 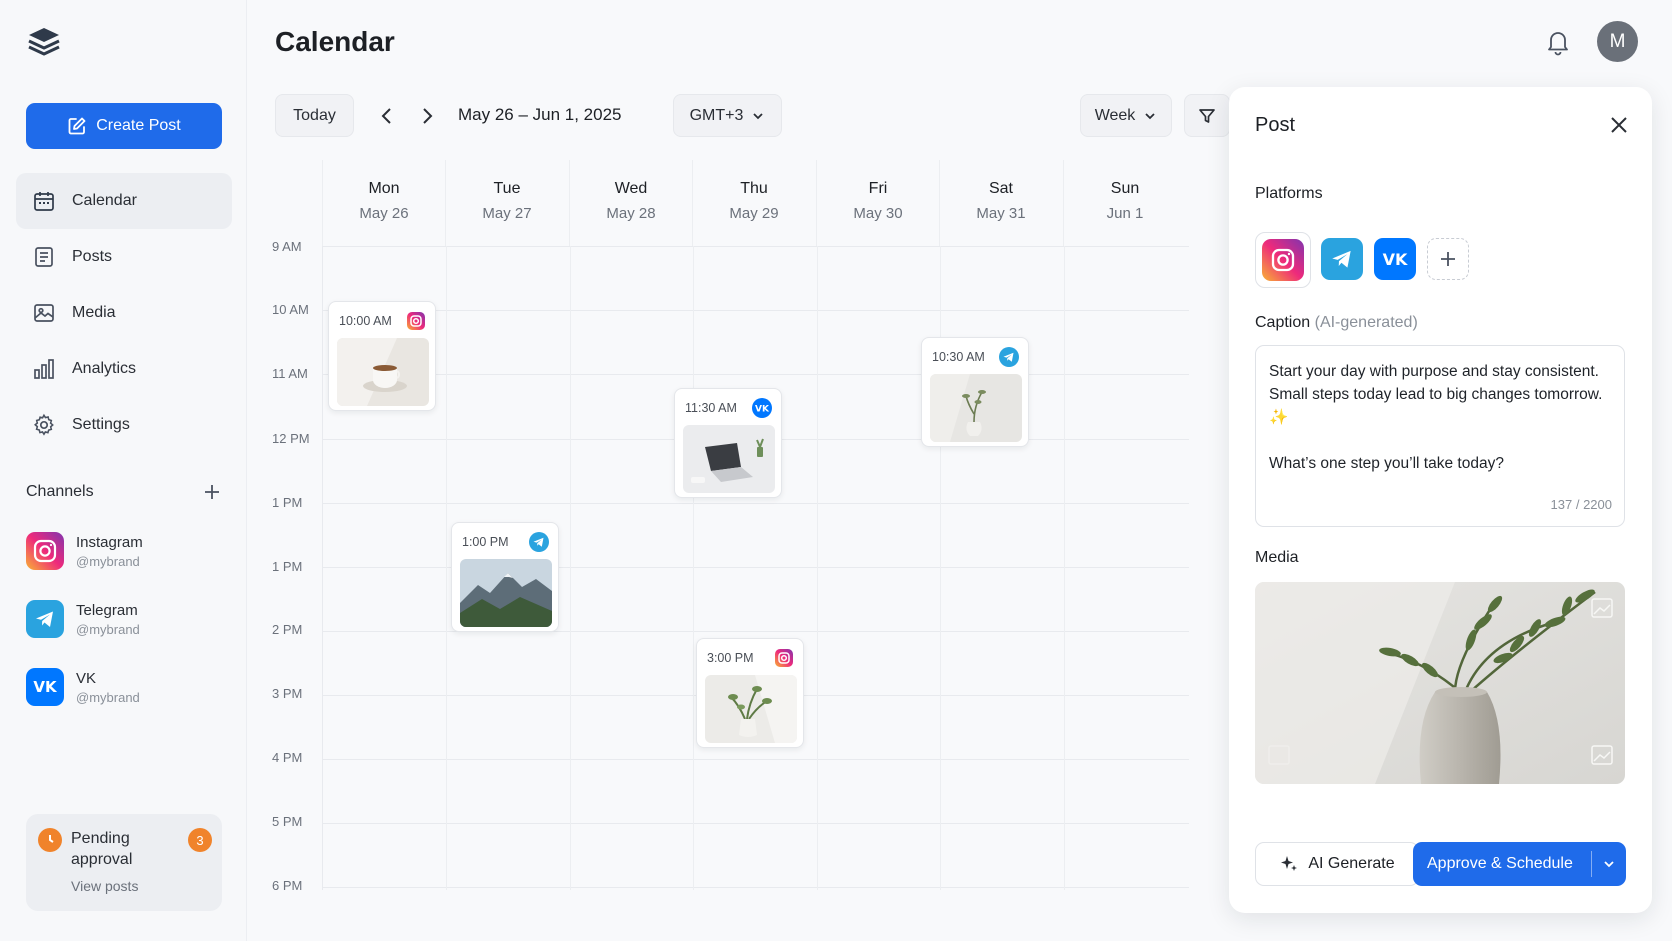 What do you see at coordinates (287, 821) in the screenshot?
I see `hour-label: 5 PM` at bounding box center [287, 821].